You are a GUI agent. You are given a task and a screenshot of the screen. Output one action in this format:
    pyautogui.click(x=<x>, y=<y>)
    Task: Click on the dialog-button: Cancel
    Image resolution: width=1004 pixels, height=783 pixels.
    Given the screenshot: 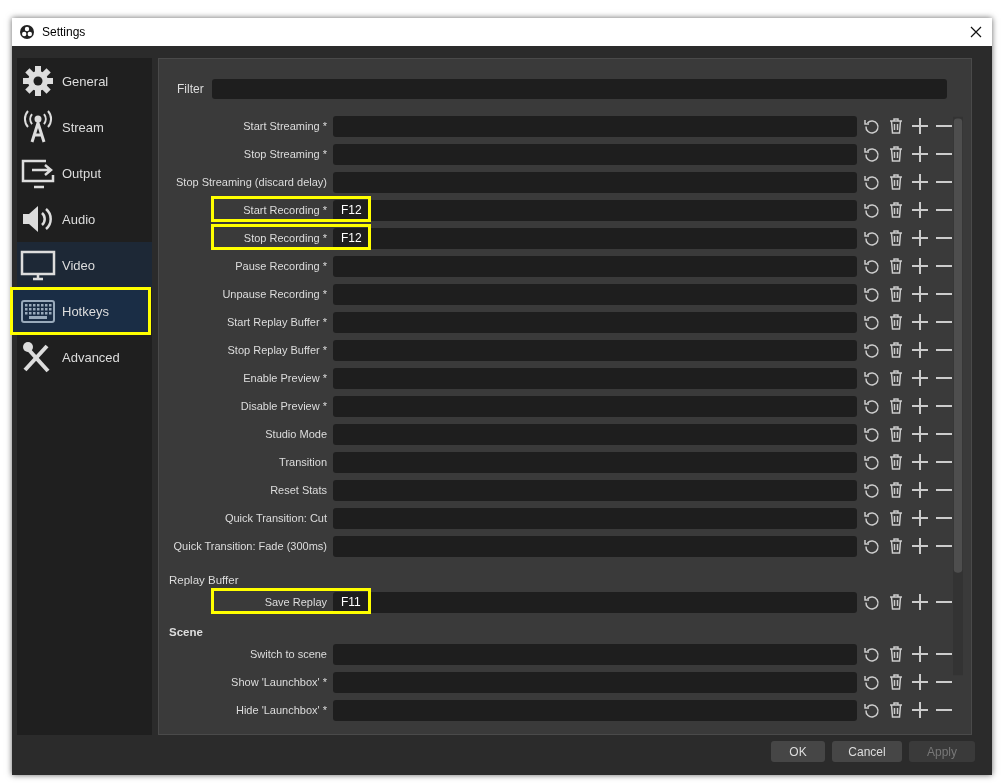 What is the action you would take?
    pyautogui.click(x=867, y=751)
    